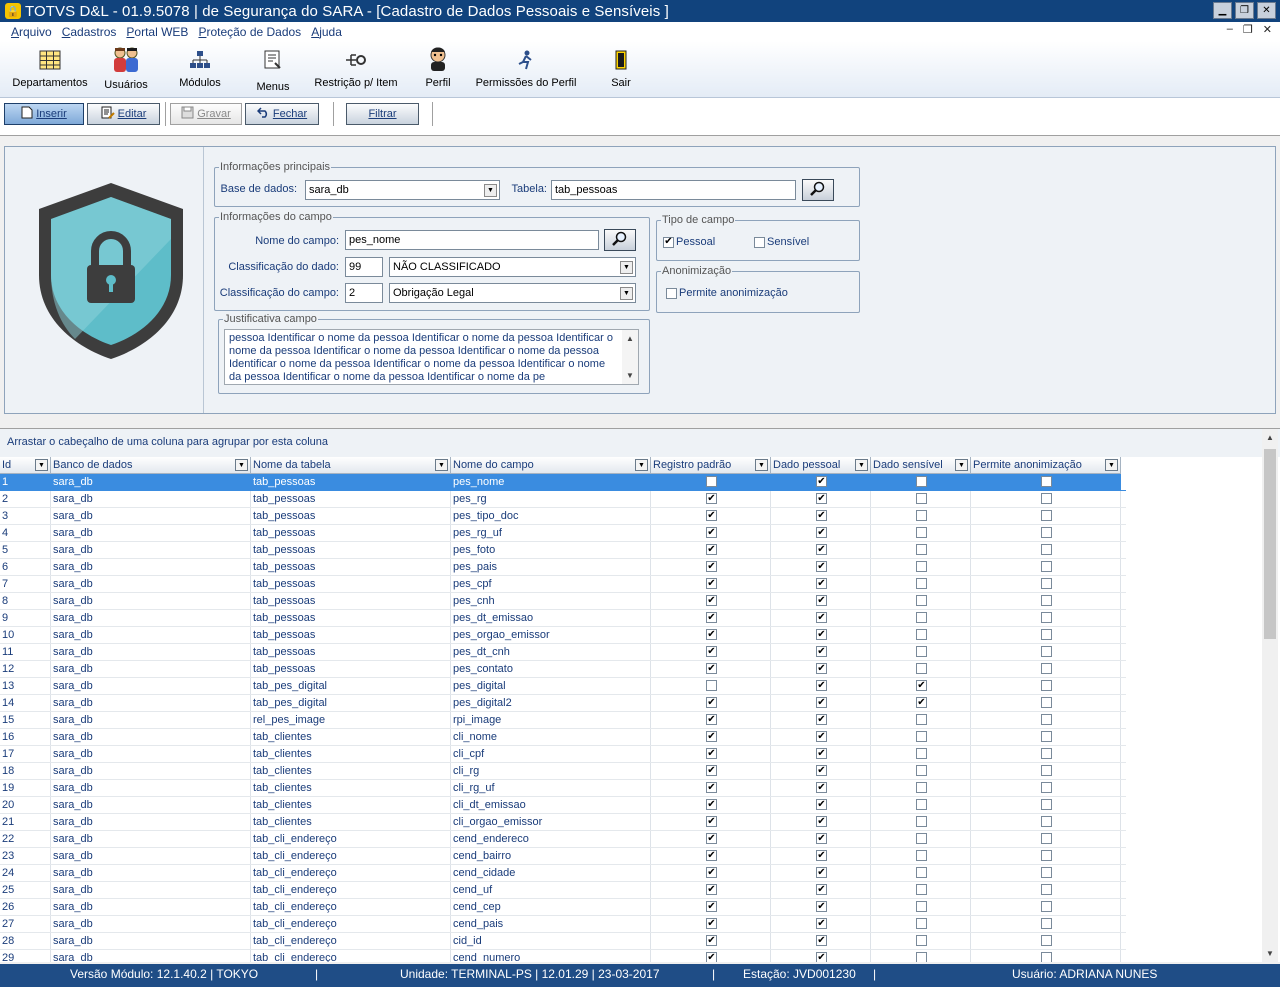 The height and width of the screenshot is (987, 1280). Describe the element at coordinates (563, 754) in the screenshot. I see `table-row: 17 sara_db tab_clientes cli_cpf ✔ ✔` at that location.